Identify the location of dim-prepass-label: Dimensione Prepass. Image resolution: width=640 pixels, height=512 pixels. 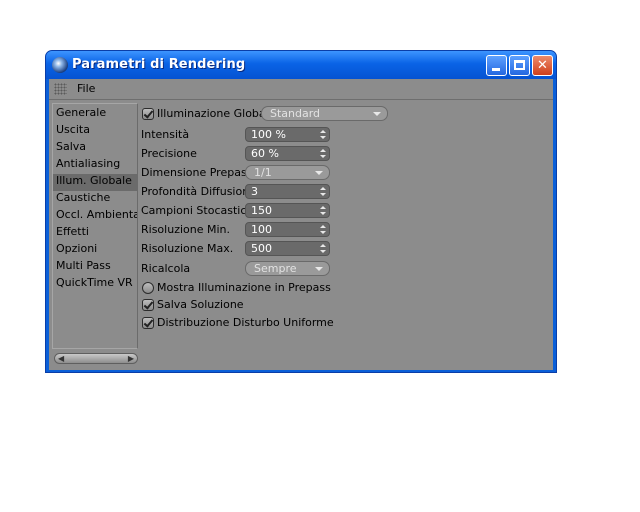
(197, 172).